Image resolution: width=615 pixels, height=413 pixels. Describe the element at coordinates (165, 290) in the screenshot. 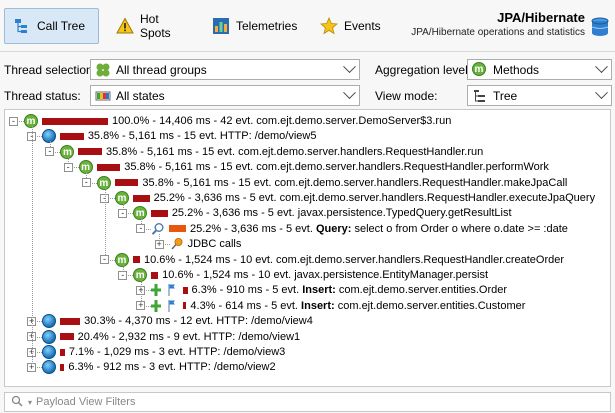

I see `insert-icon` at that location.